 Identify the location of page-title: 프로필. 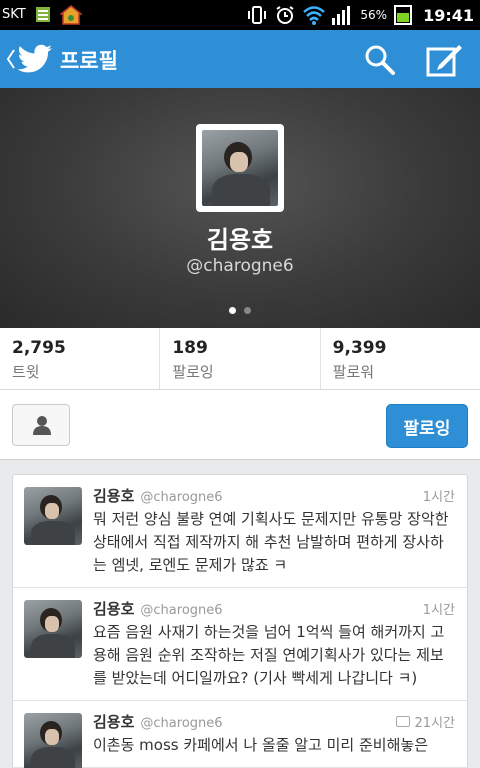
(89, 61).